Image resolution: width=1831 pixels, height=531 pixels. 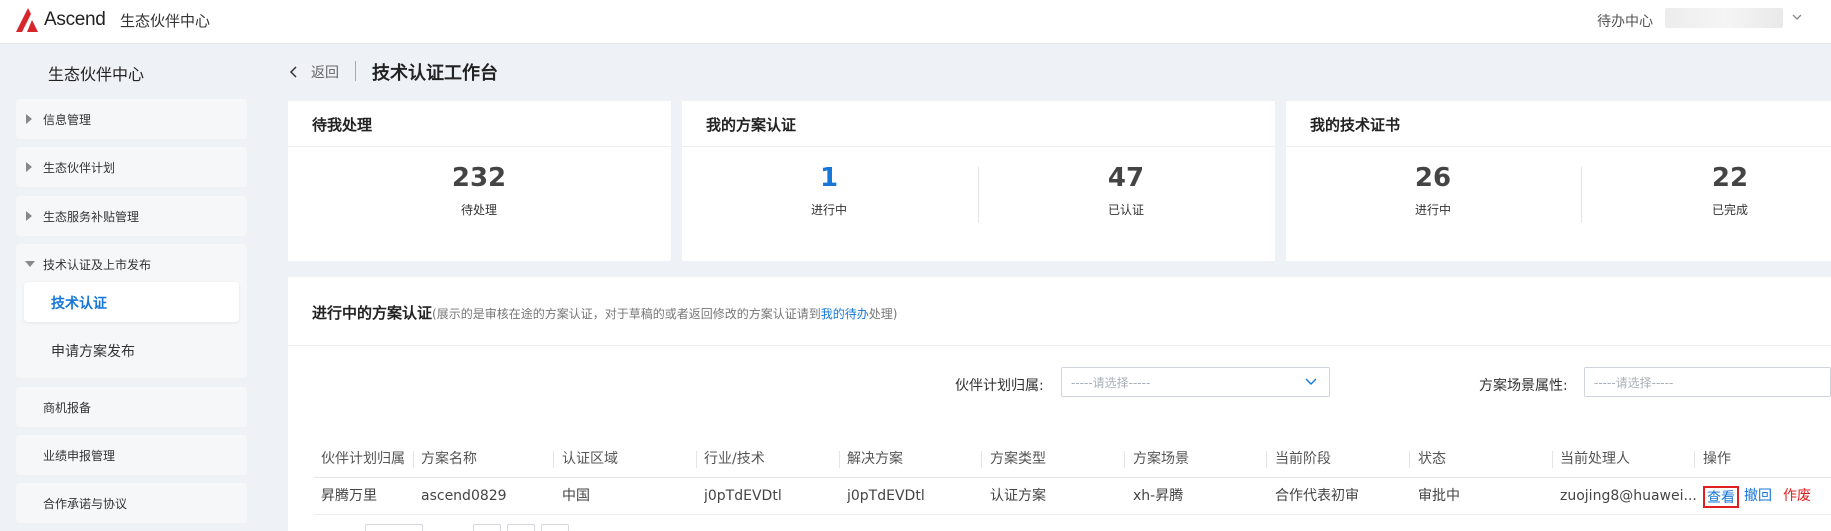 I want to click on stat-value: 232, so click(x=479, y=178).